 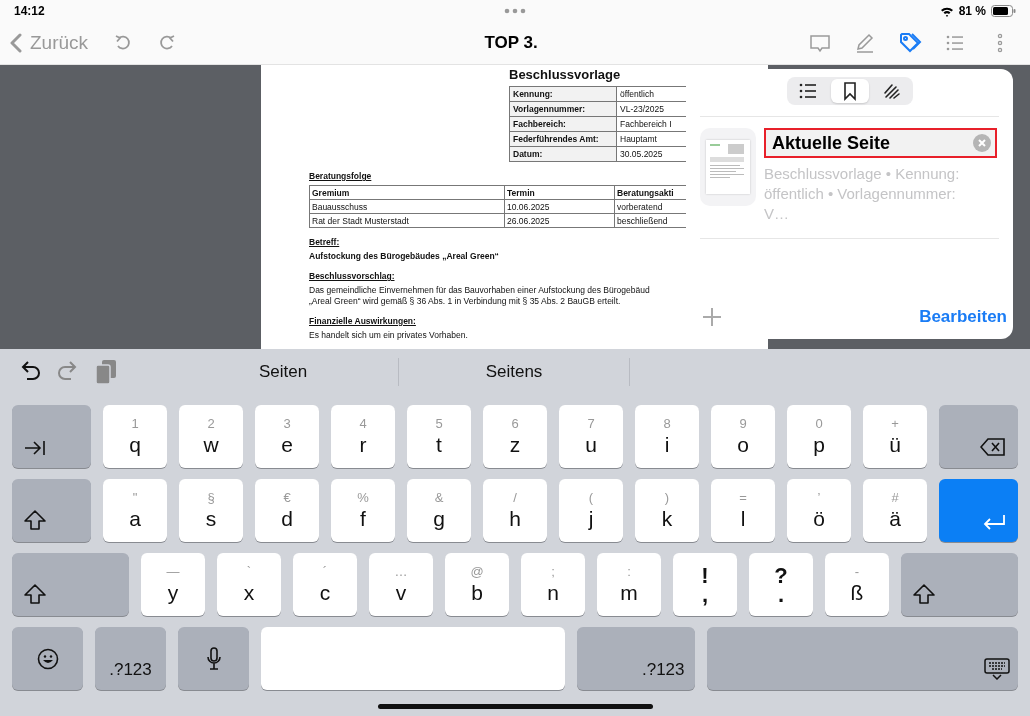 What do you see at coordinates (363, 510) in the screenshot?
I see `letter-key: % f` at bounding box center [363, 510].